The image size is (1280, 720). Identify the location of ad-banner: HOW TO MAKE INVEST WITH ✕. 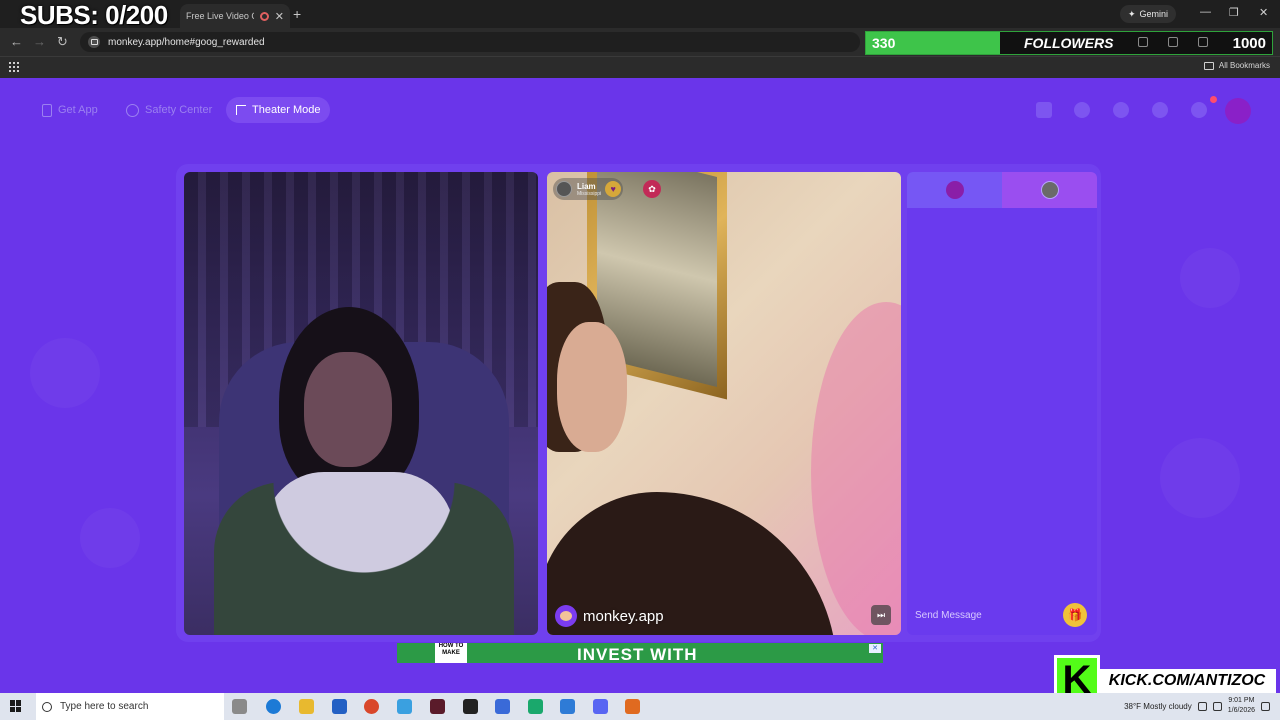
(640, 653).